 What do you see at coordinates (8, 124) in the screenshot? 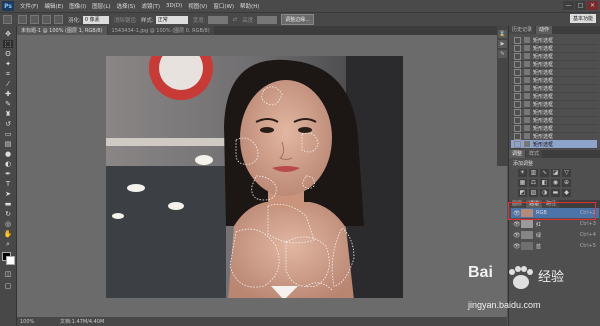
I see `history-brush-icon: ↺` at bounding box center [8, 124].